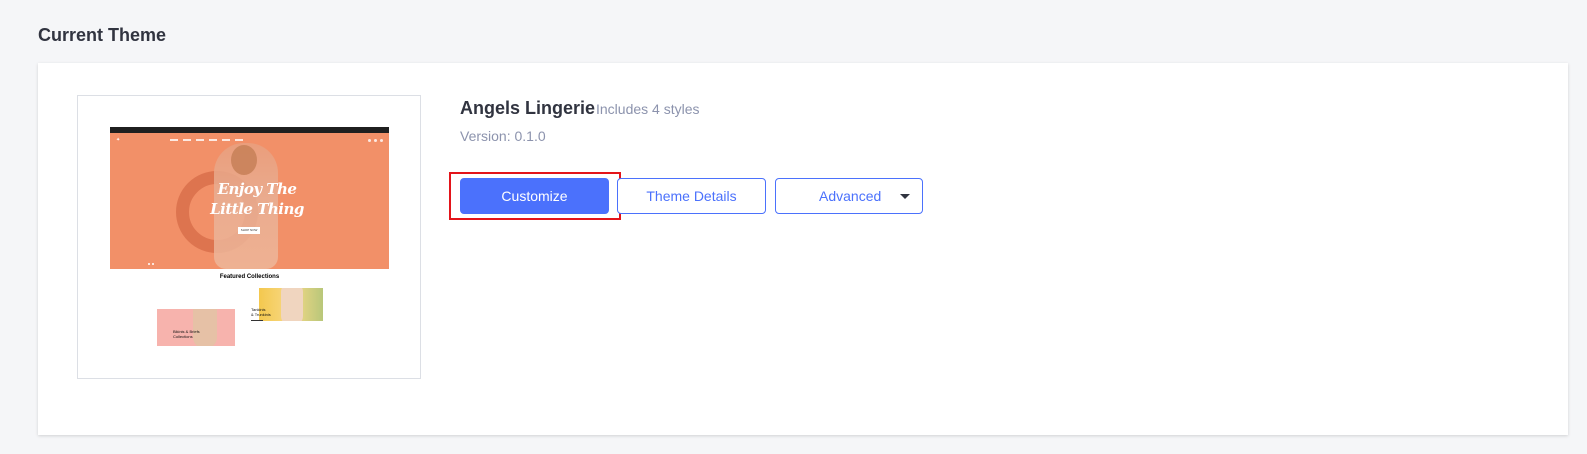 This screenshot has width=1587, height=454. I want to click on preview-slider-dots, so click(151, 264).